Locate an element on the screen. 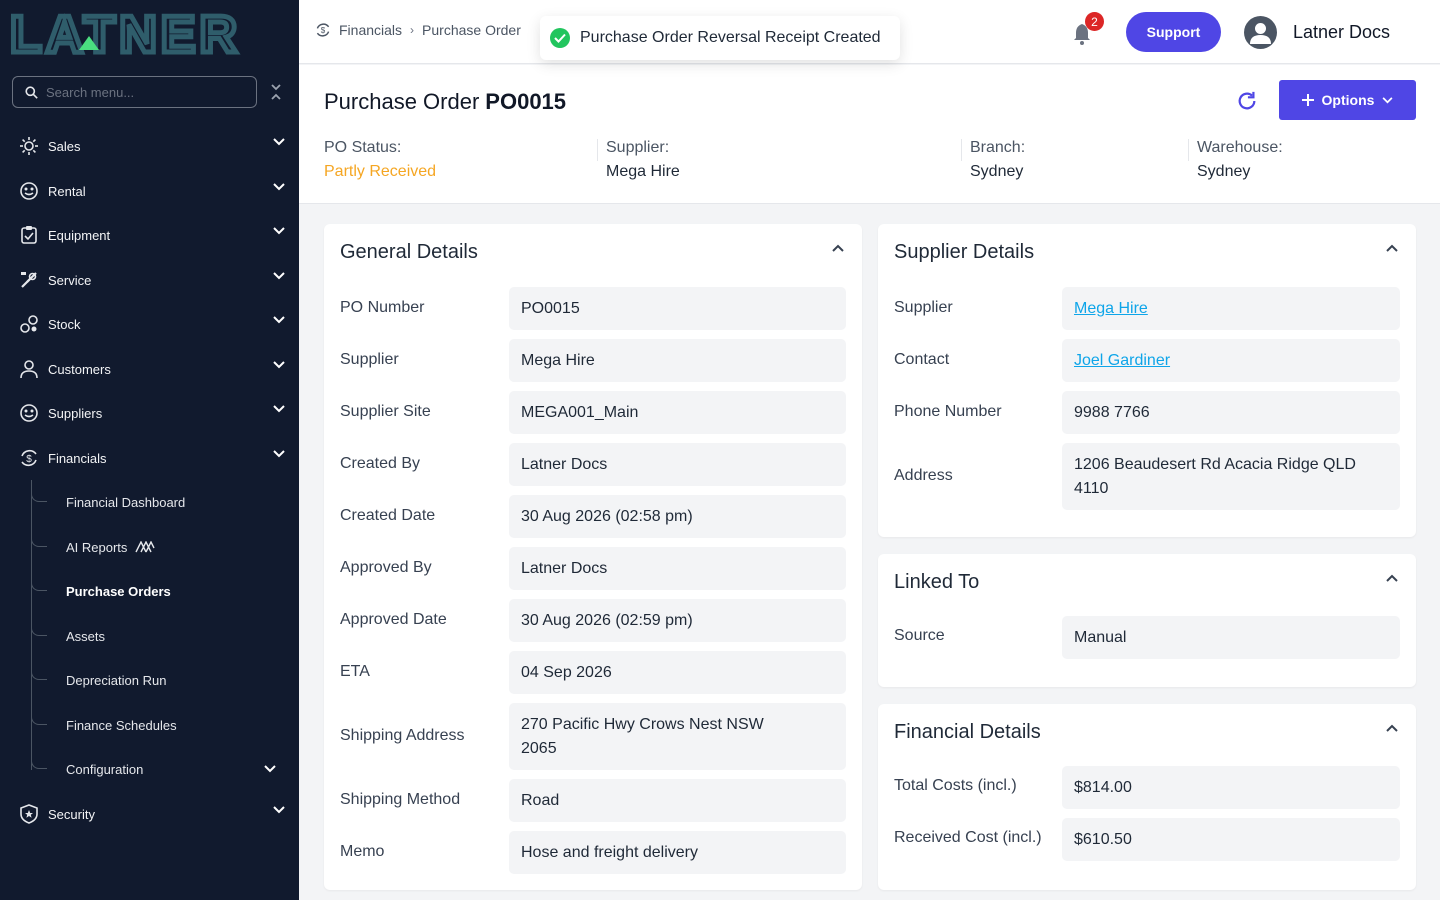  received-cost-value: $610.50 is located at coordinates (1231, 839).